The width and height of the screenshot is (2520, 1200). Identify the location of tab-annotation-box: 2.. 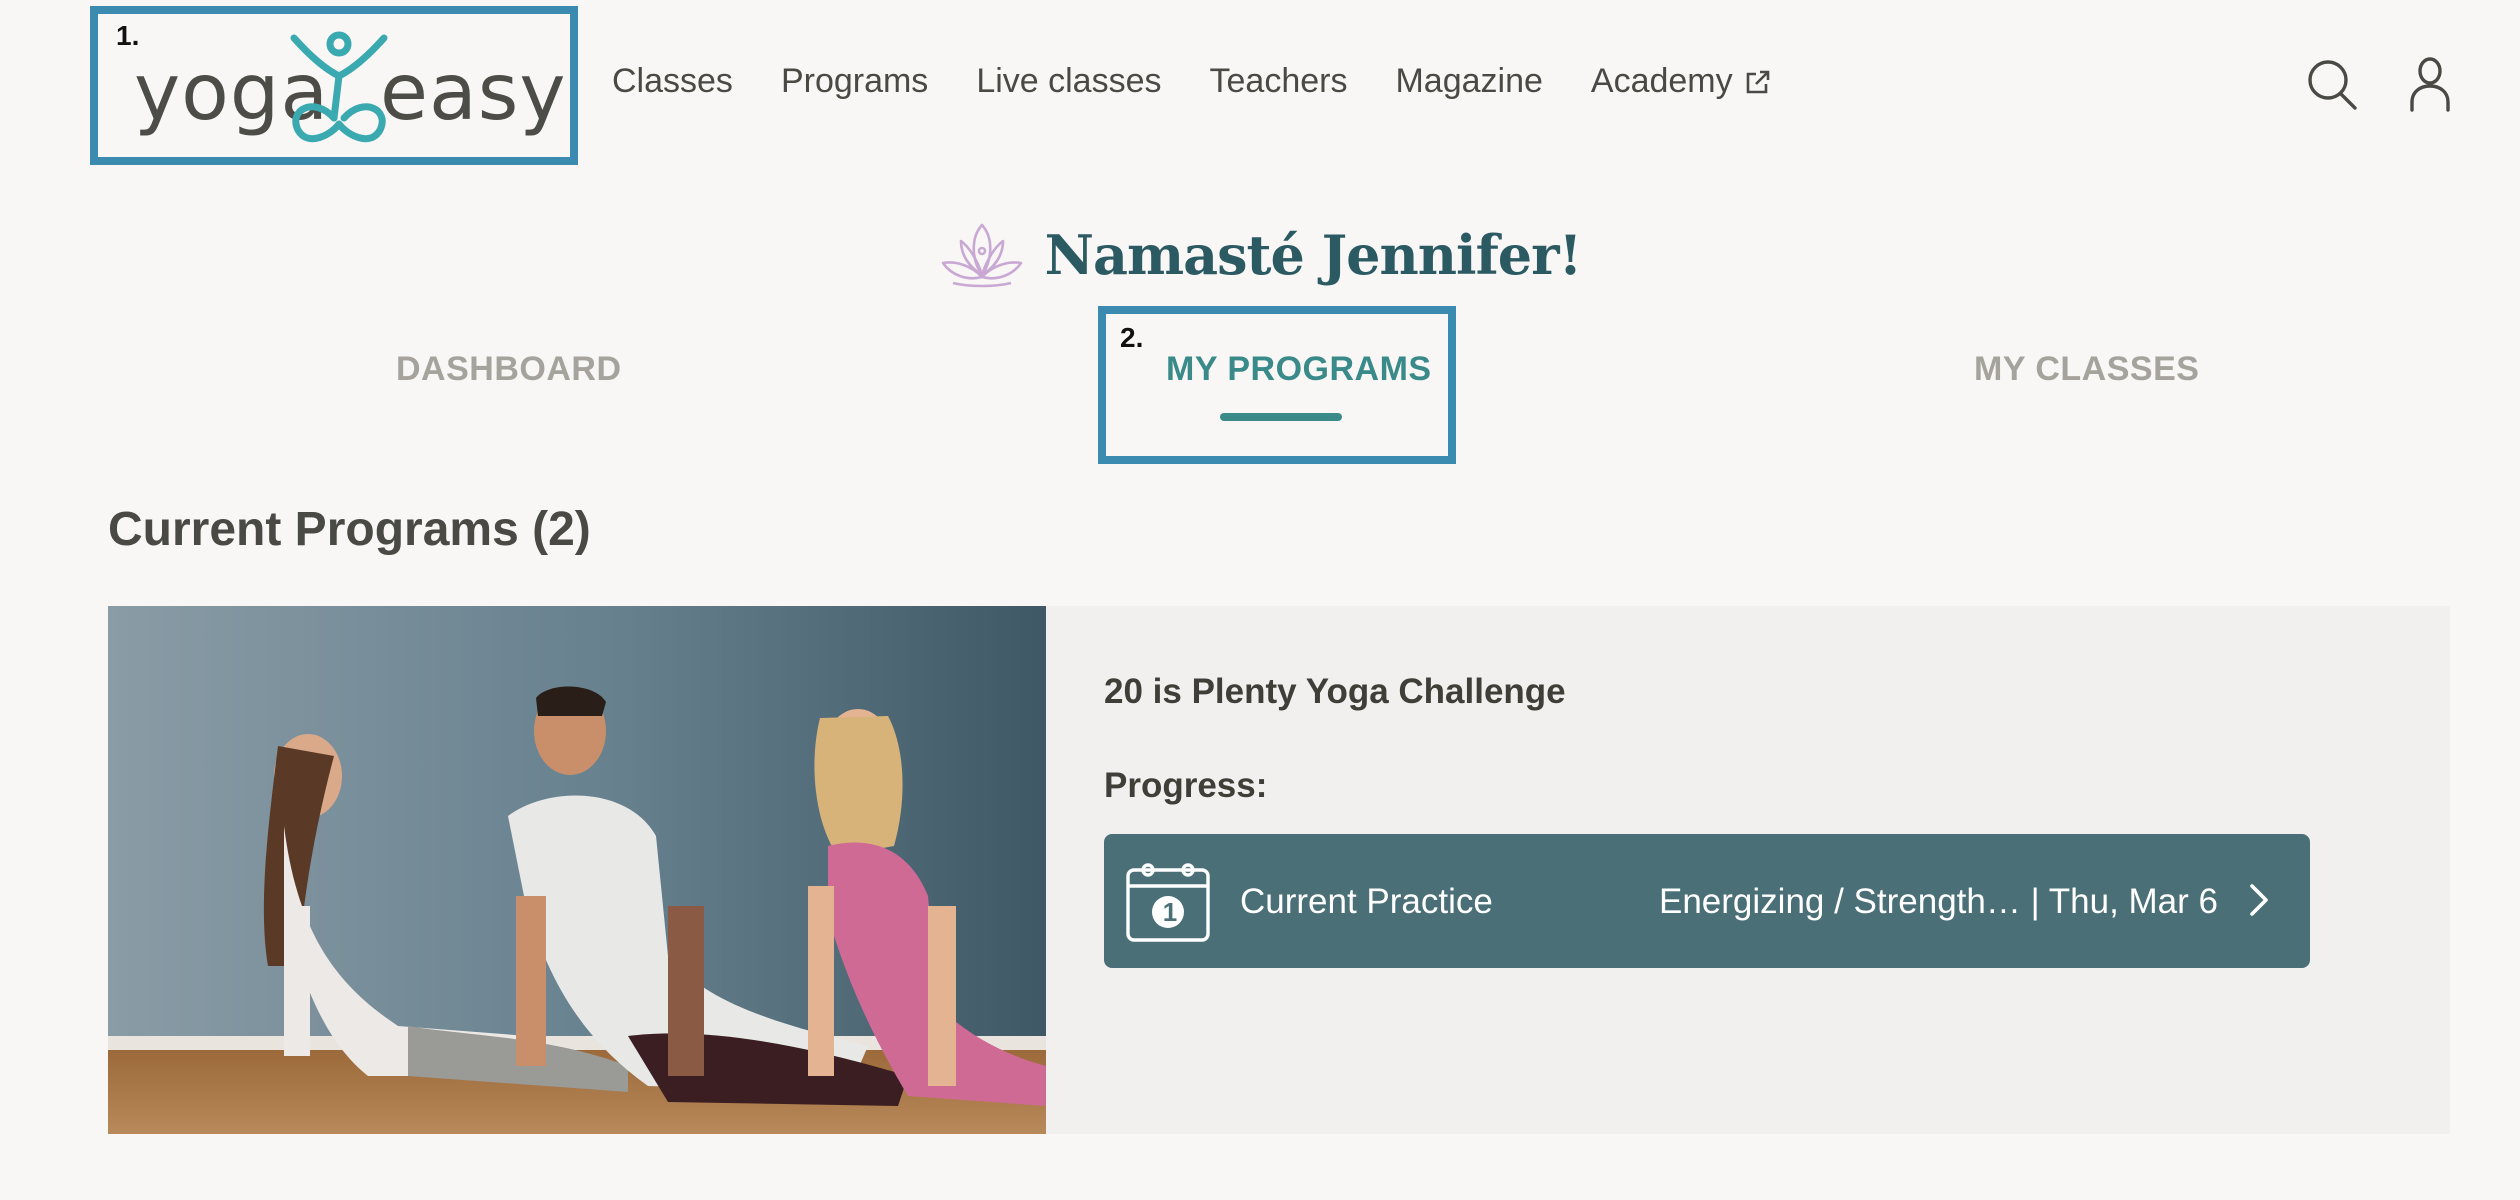
(1277, 385).